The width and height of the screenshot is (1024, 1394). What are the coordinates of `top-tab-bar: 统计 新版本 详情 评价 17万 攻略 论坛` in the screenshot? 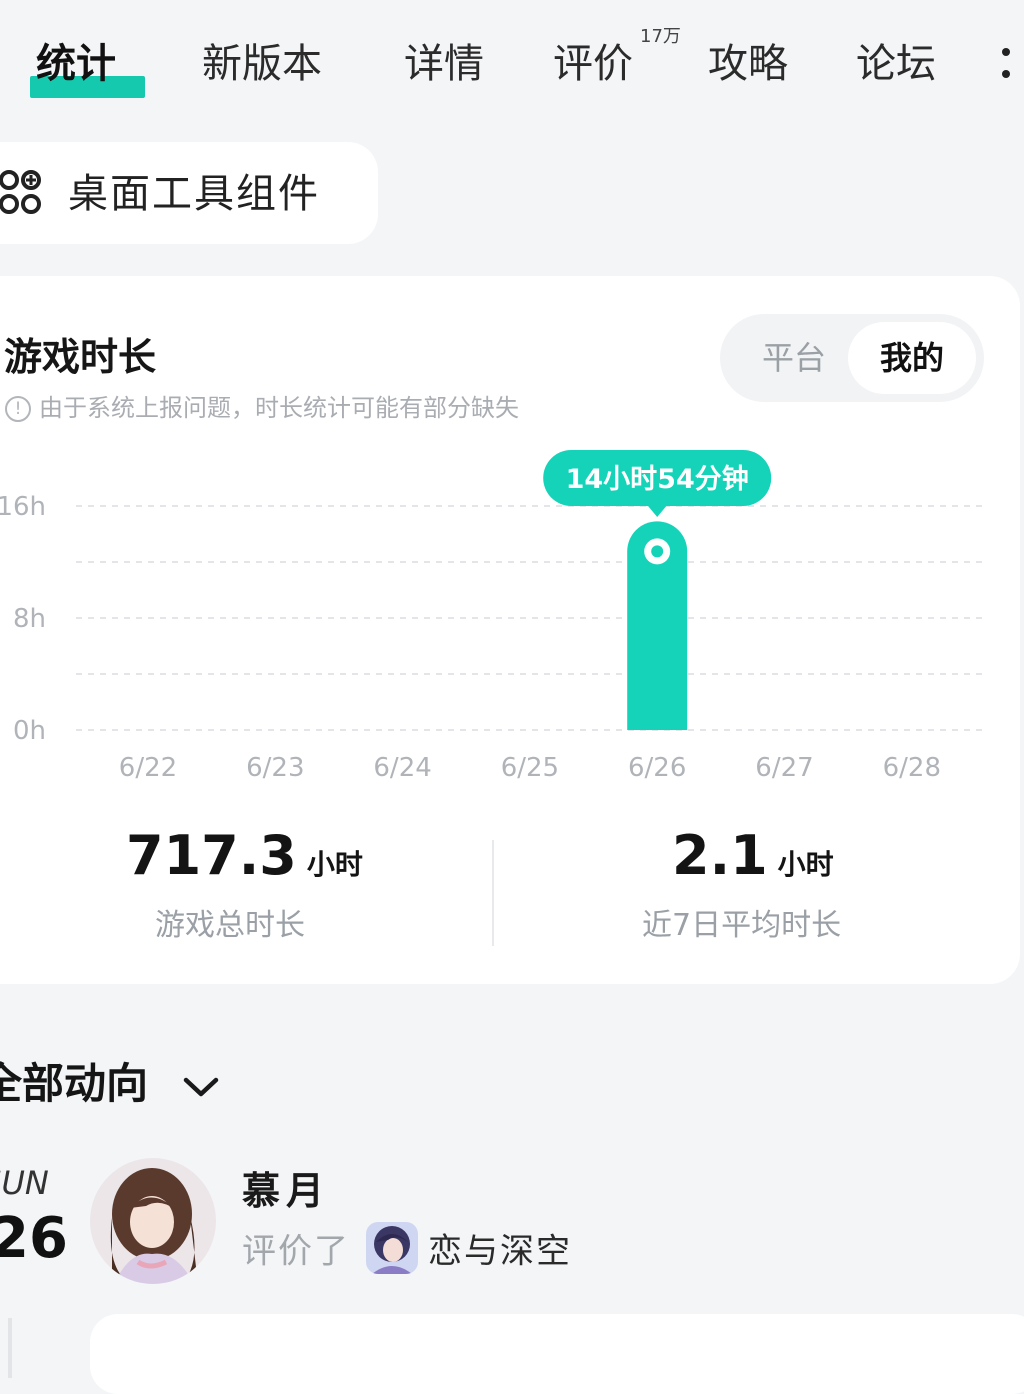 It's located at (512, 60).